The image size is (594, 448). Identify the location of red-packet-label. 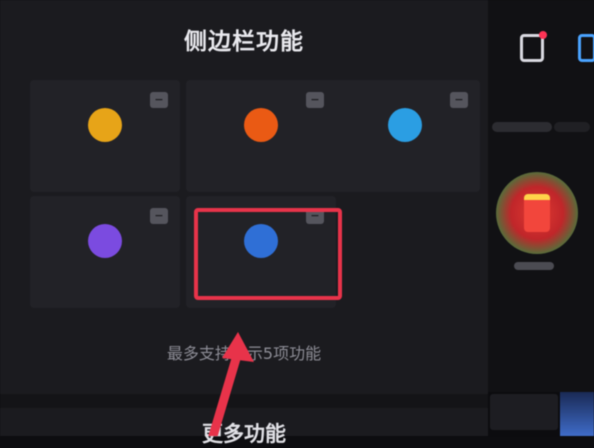
(534, 266).